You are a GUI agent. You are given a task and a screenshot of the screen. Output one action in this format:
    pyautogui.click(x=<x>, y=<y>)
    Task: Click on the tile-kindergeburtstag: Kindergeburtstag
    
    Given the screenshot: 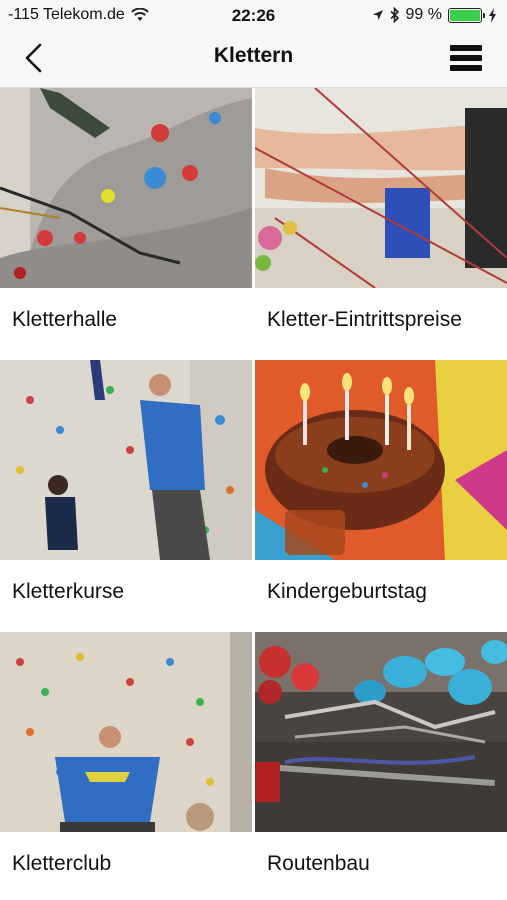 What is the action you would take?
    pyautogui.click(x=381, y=495)
    